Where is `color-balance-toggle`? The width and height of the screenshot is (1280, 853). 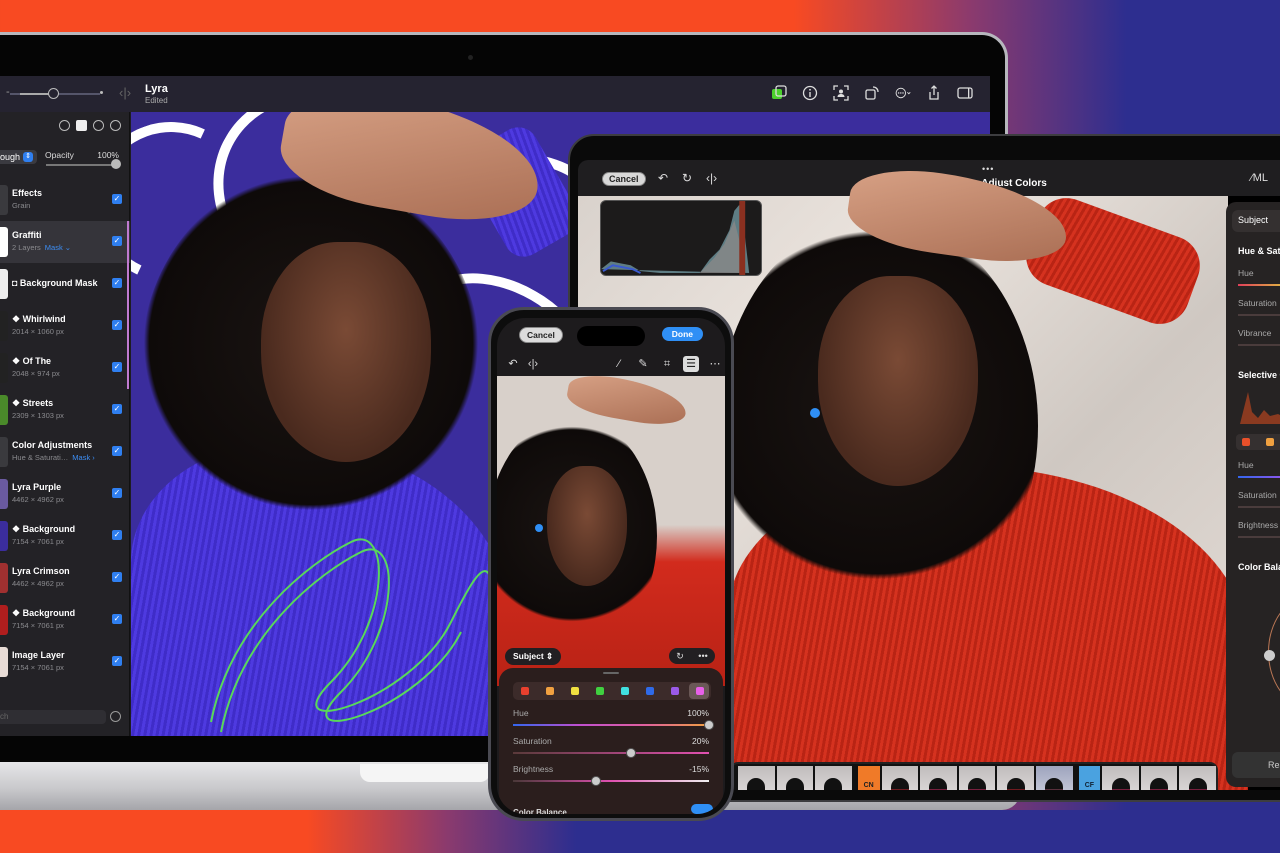 color-balance-toggle is located at coordinates (702, 809).